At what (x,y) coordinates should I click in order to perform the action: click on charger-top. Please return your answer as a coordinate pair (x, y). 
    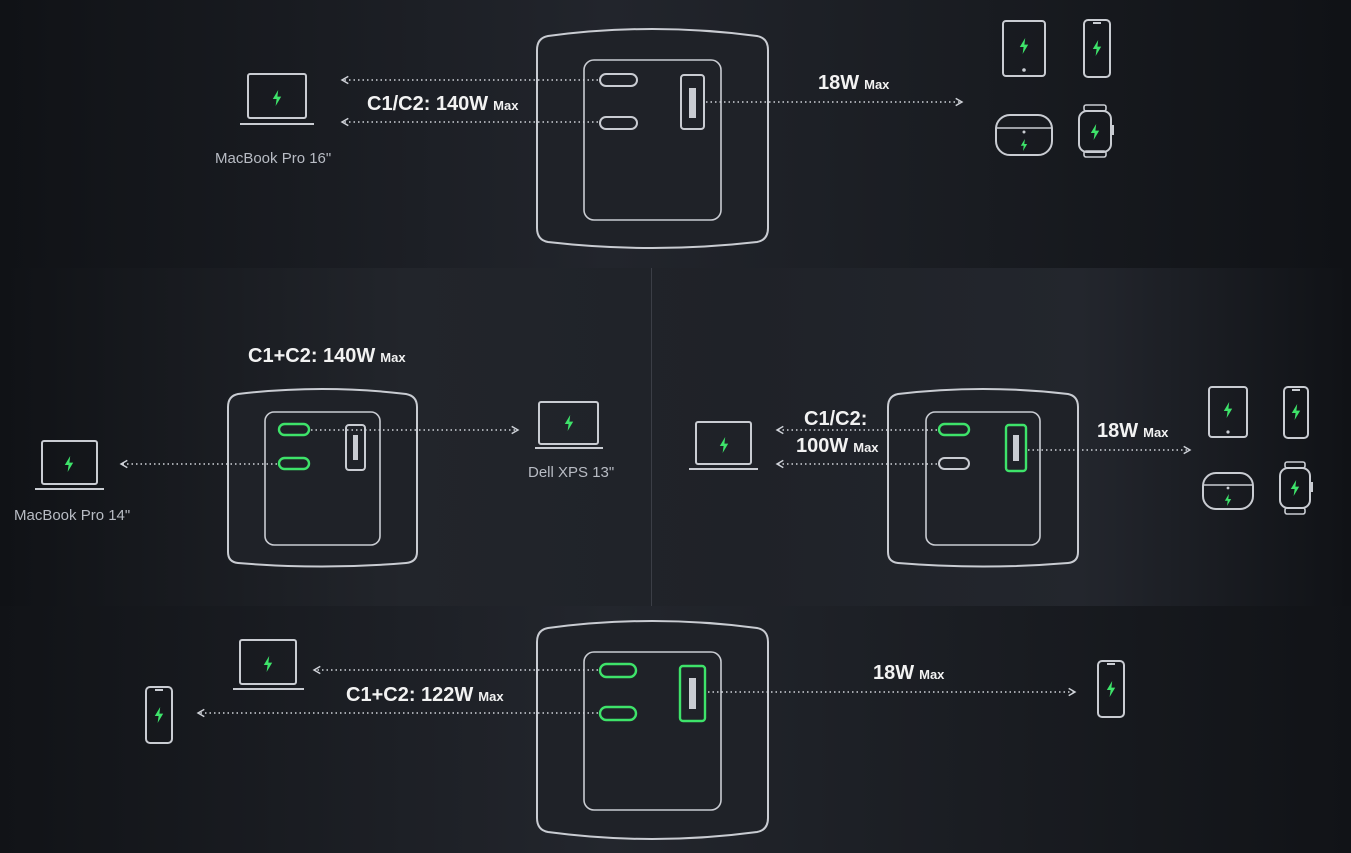
    Looking at the image, I should click on (652, 138).